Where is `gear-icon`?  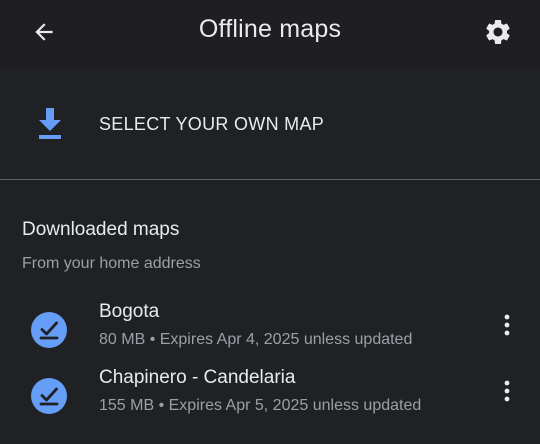
gear-icon is located at coordinates (498, 31).